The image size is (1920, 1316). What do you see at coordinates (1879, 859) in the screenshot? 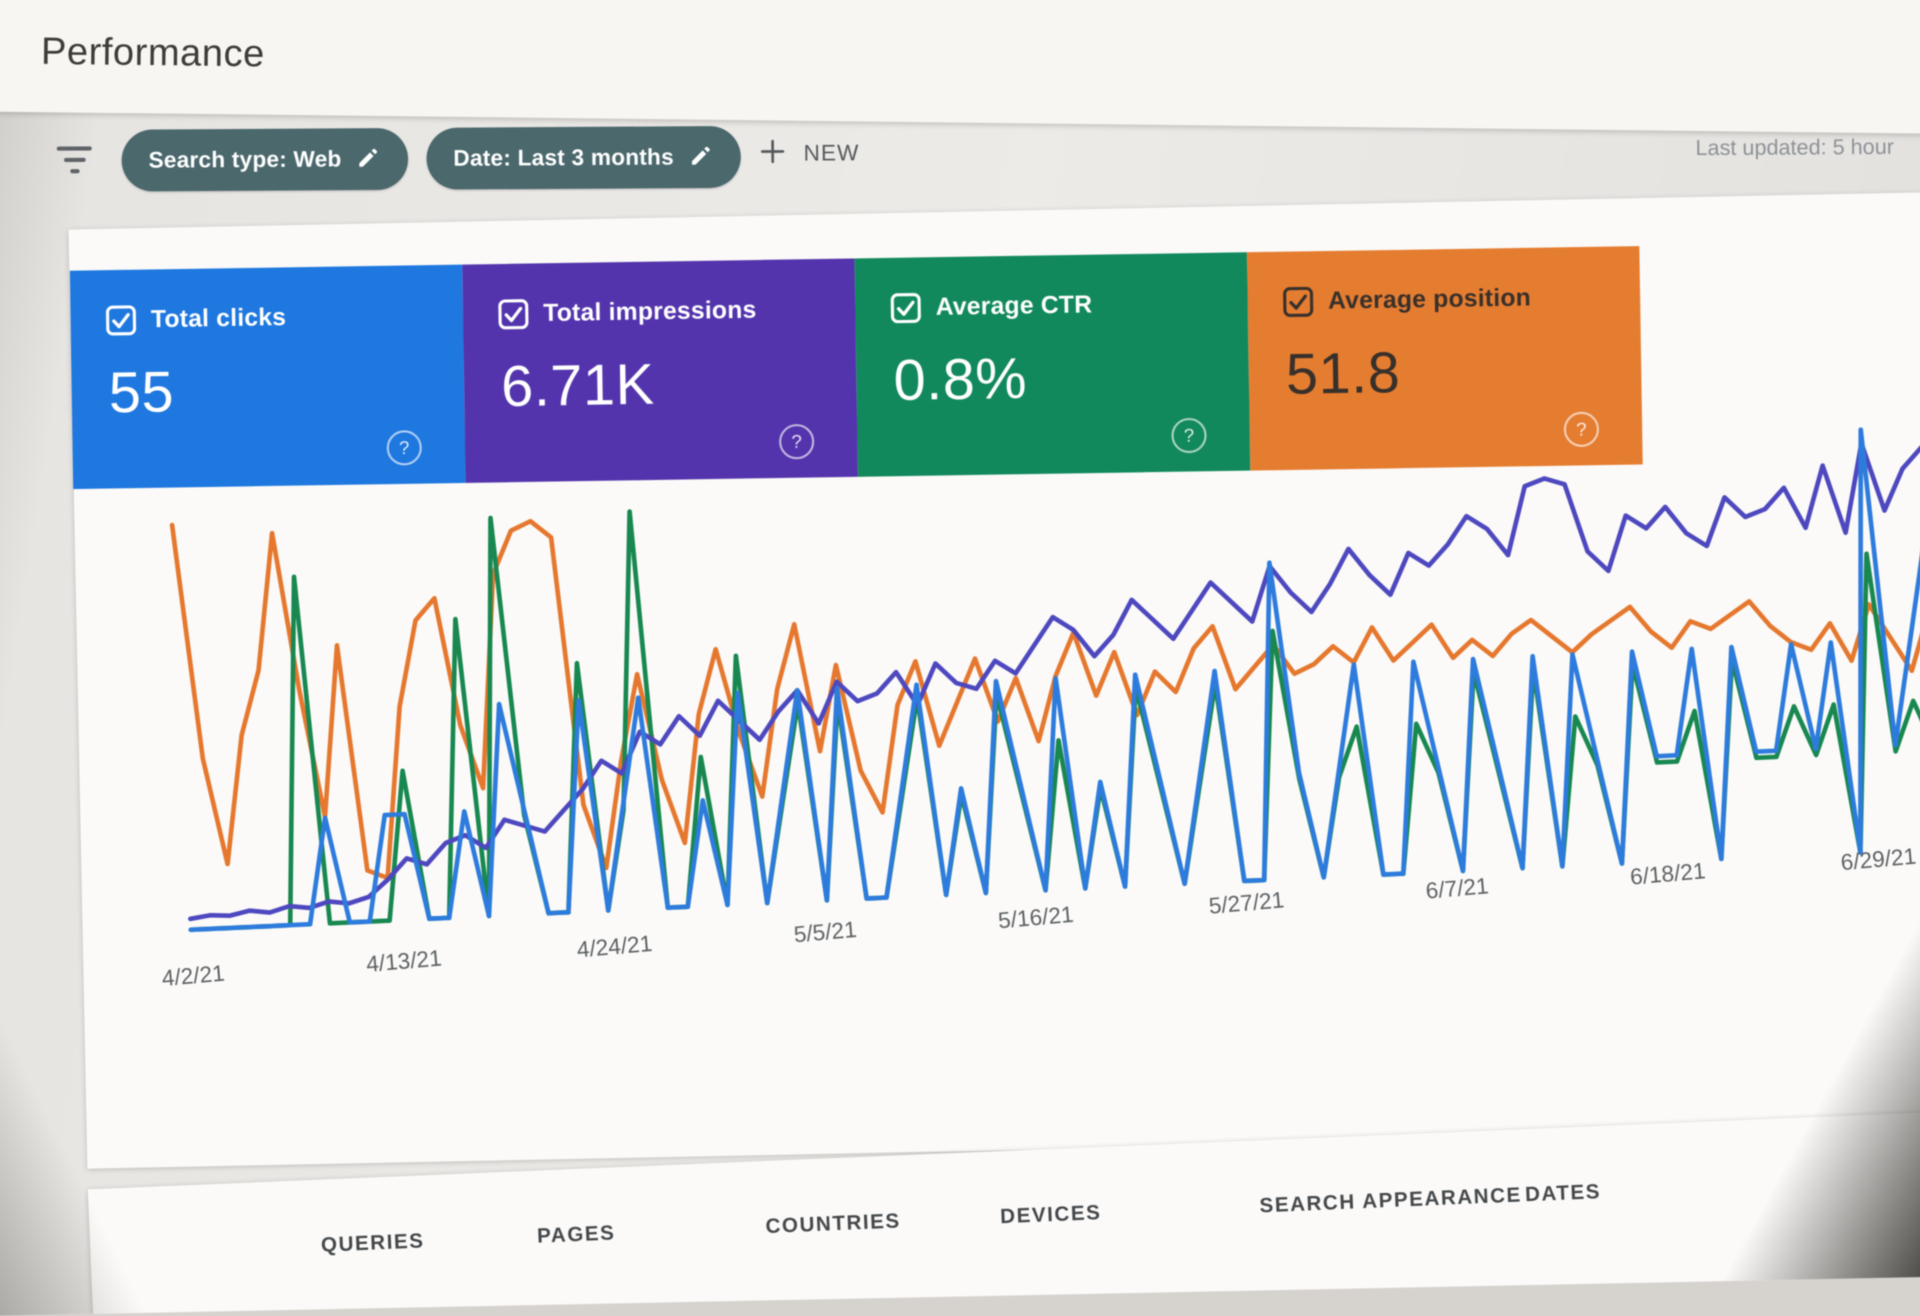
I see `x-tick-label: 6/29/21` at bounding box center [1879, 859].